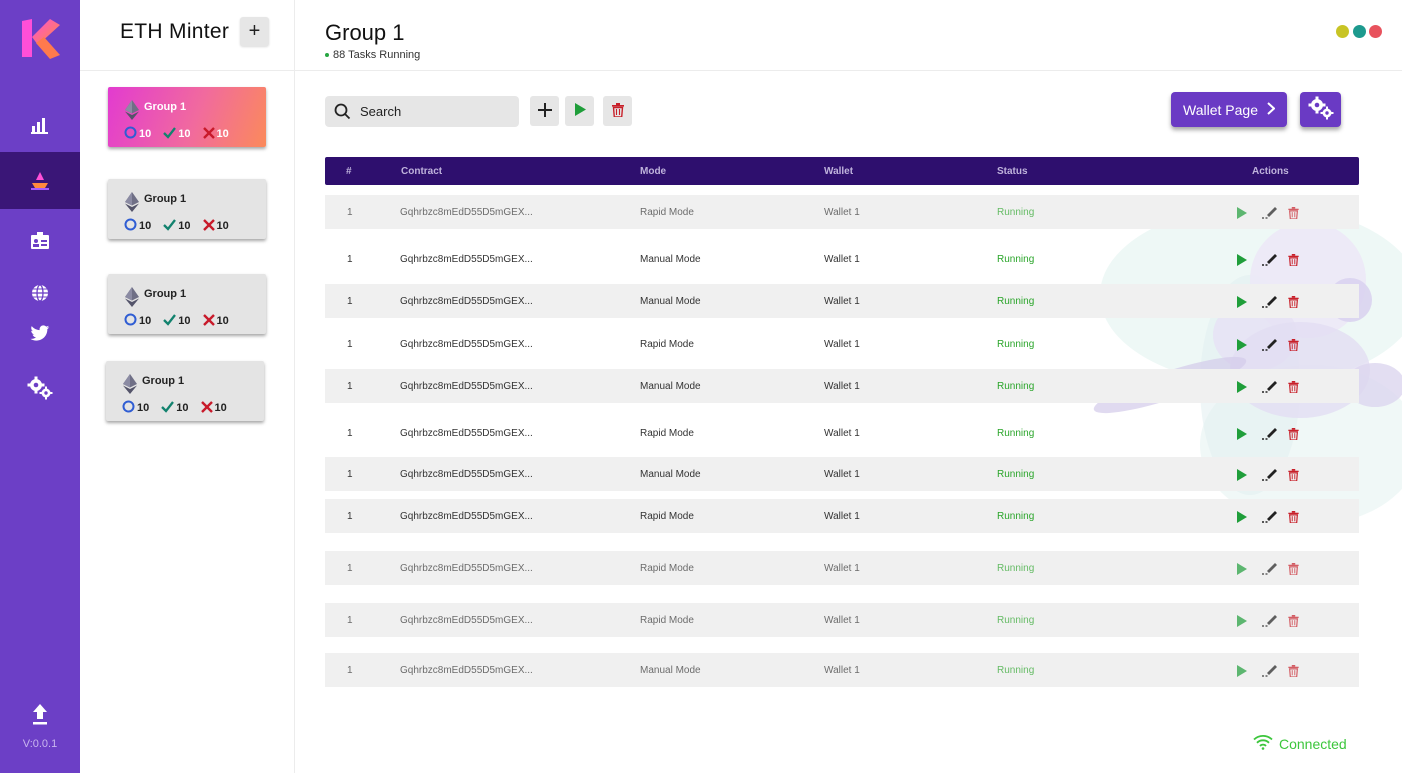 The height and width of the screenshot is (773, 1402). I want to click on globe-icon, so click(40, 293).